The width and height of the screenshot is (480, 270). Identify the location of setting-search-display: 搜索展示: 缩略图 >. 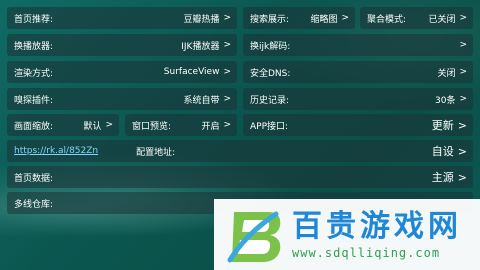
(299, 18).